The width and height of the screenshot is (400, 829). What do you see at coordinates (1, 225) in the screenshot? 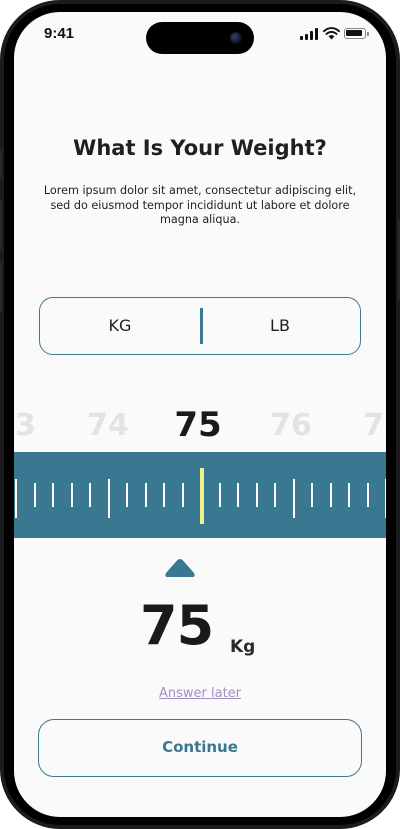
I see `volume-up-button` at bounding box center [1, 225].